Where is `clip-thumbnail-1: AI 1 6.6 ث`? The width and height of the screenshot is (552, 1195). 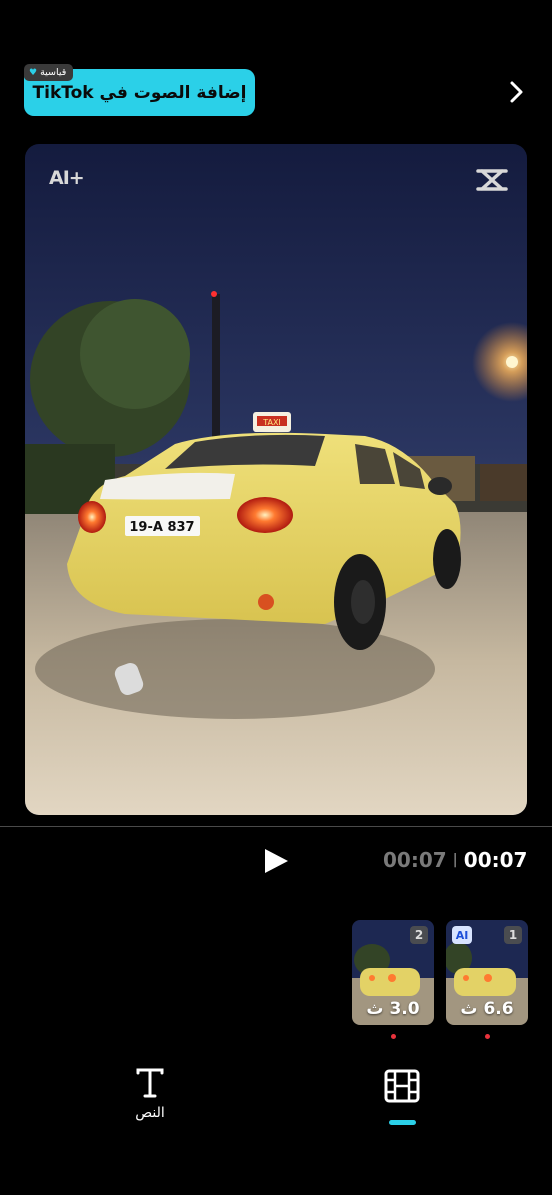 clip-thumbnail-1: AI 1 6.6 ث is located at coordinates (487, 972).